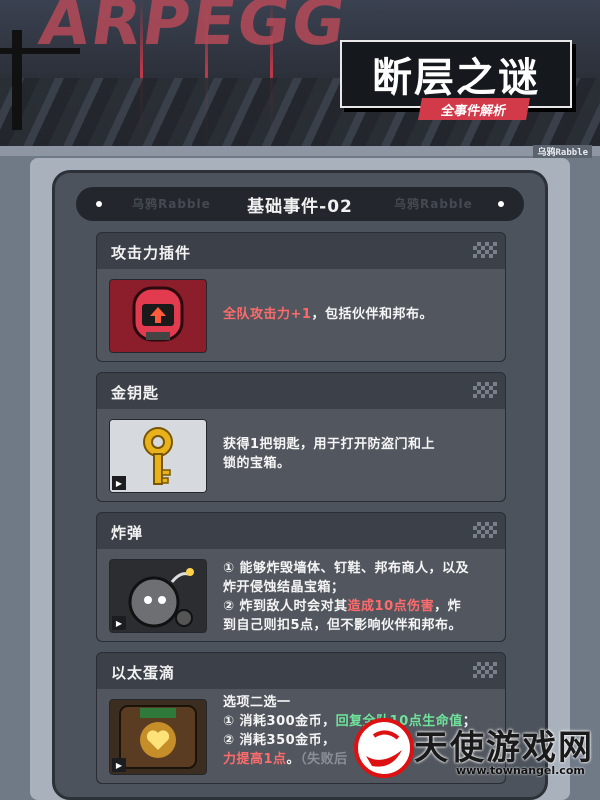 This screenshot has height=800, width=600. What do you see at coordinates (151, 253) in the screenshot?
I see `card-title: 攻击力插件` at bounding box center [151, 253].